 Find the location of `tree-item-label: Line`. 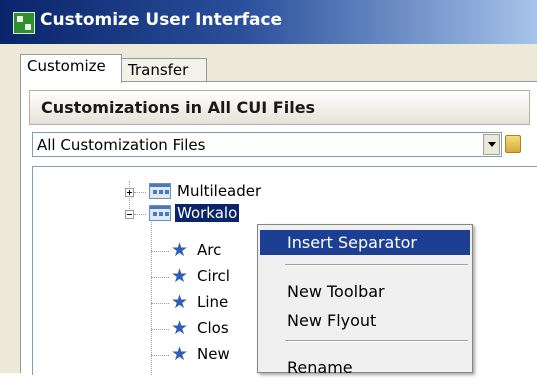

tree-item-label: Line is located at coordinates (213, 302).